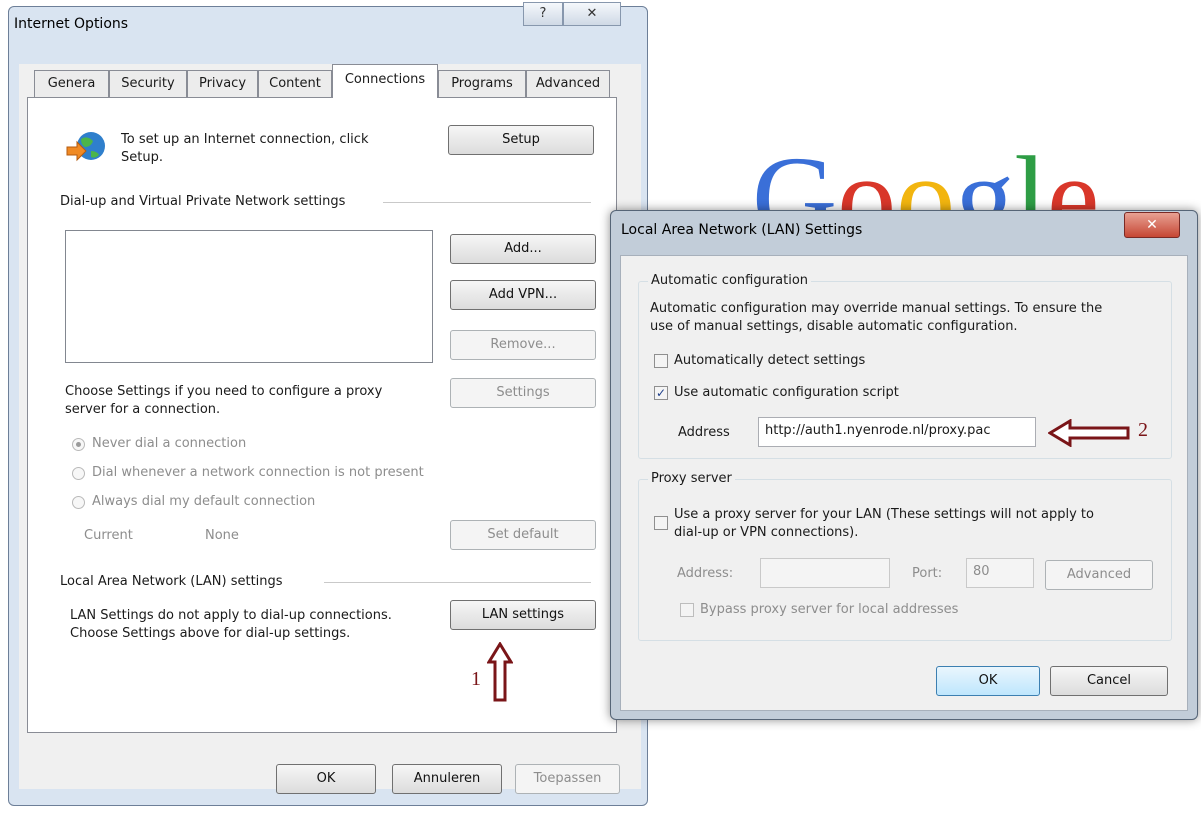 This screenshot has width=1201, height=814. Describe the element at coordinates (78, 473) in the screenshot. I see `radio-dial-whenever` at that location.